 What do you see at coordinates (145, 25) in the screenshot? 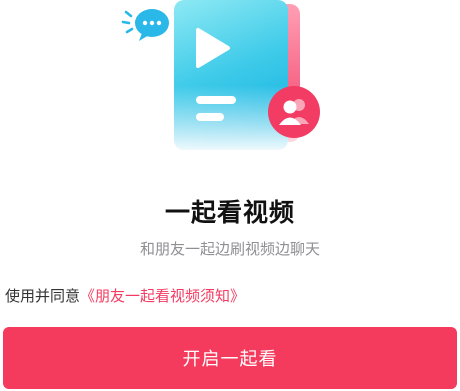
I see `chat-bubble-icon` at bounding box center [145, 25].